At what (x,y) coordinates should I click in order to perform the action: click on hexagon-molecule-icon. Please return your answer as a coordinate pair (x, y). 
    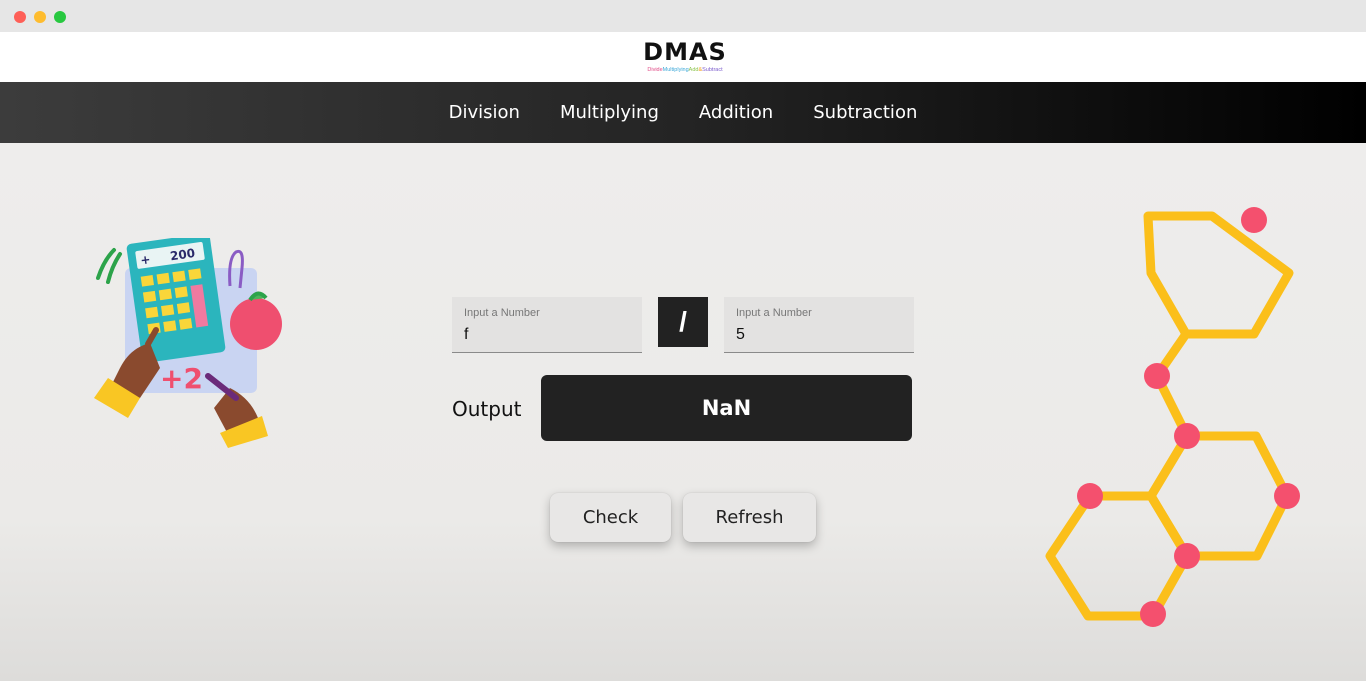
    Looking at the image, I should click on (1175, 425).